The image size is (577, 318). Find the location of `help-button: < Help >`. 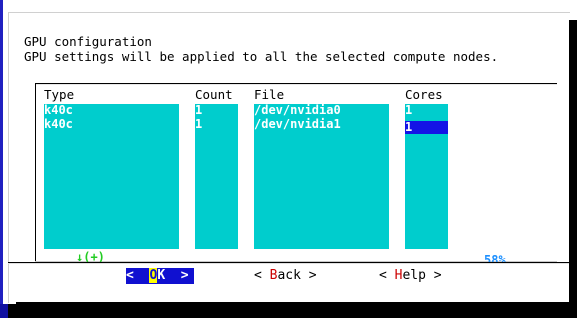

help-button: < Help > is located at coordinates (410, 276).